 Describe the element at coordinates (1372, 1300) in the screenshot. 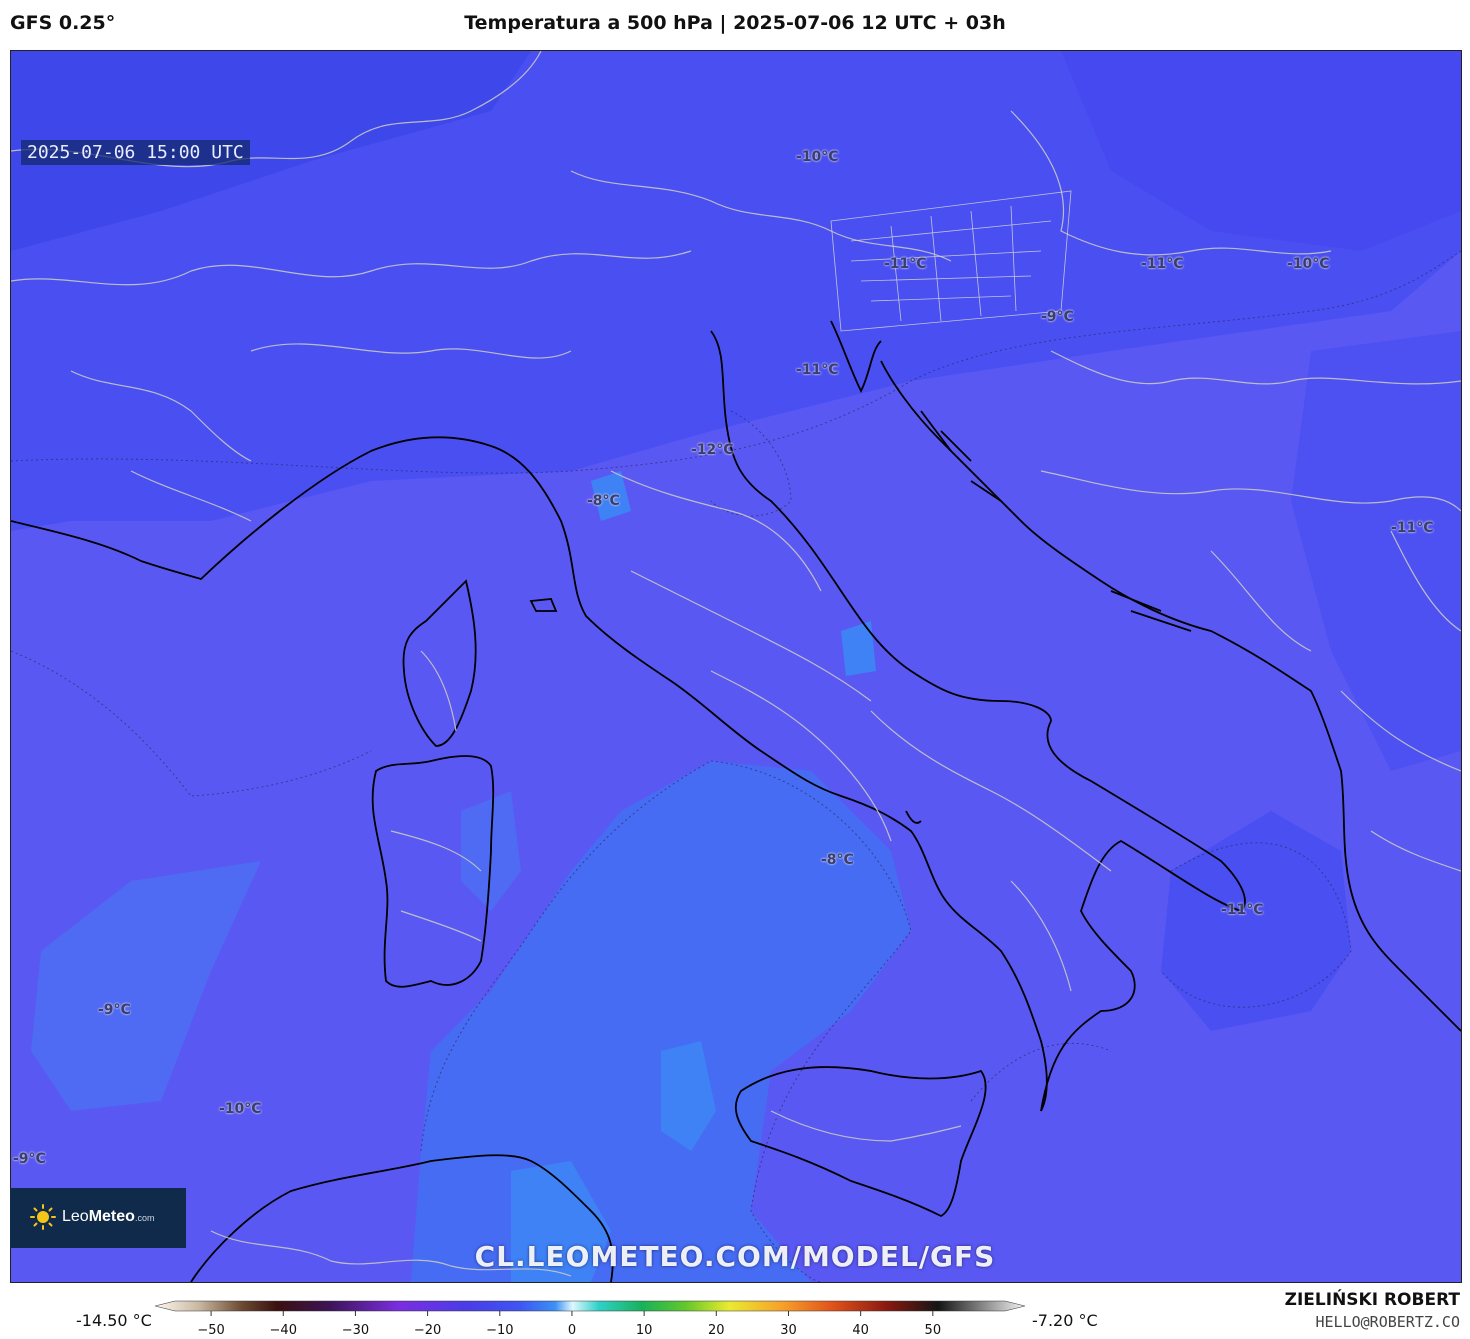

I see `author-name: ZIELIŃSKI ROBERT` at that location.